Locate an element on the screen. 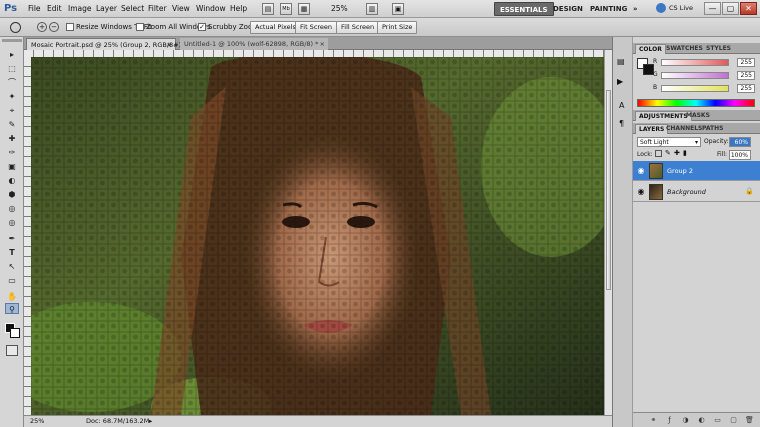  actual-pixels-button: Actual Pixels is located at coordinates (275, 27).